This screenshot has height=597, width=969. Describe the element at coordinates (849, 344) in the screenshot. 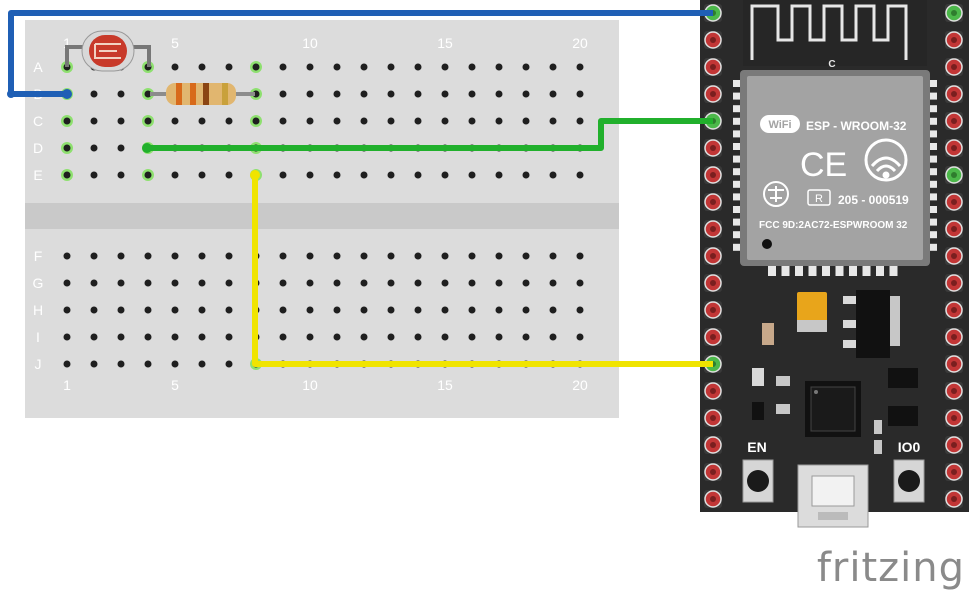

I see `regulator-pin` at that location.